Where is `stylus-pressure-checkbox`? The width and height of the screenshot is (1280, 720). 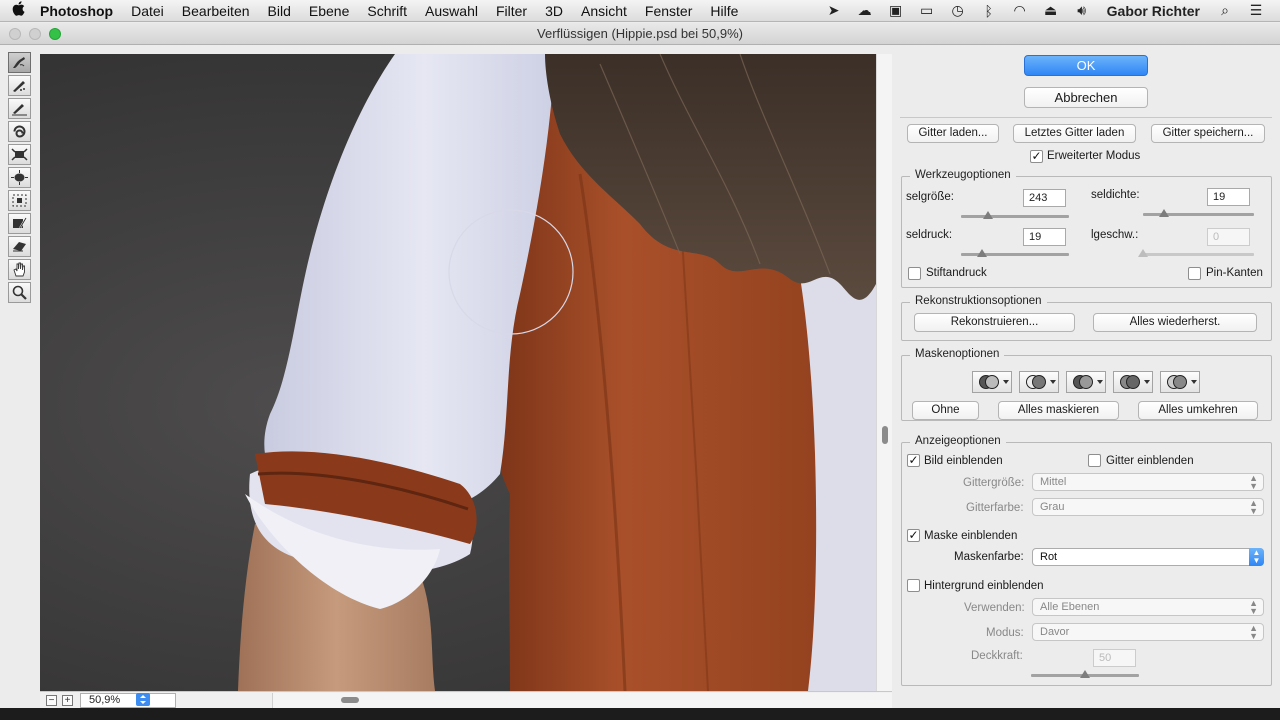 stylus-pressure-checkbox is located at coordinates (914, 273).